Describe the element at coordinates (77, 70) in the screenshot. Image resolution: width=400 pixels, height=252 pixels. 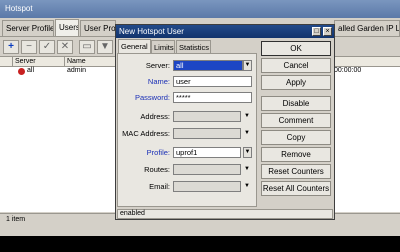
I see `row-name: admin` at that location.